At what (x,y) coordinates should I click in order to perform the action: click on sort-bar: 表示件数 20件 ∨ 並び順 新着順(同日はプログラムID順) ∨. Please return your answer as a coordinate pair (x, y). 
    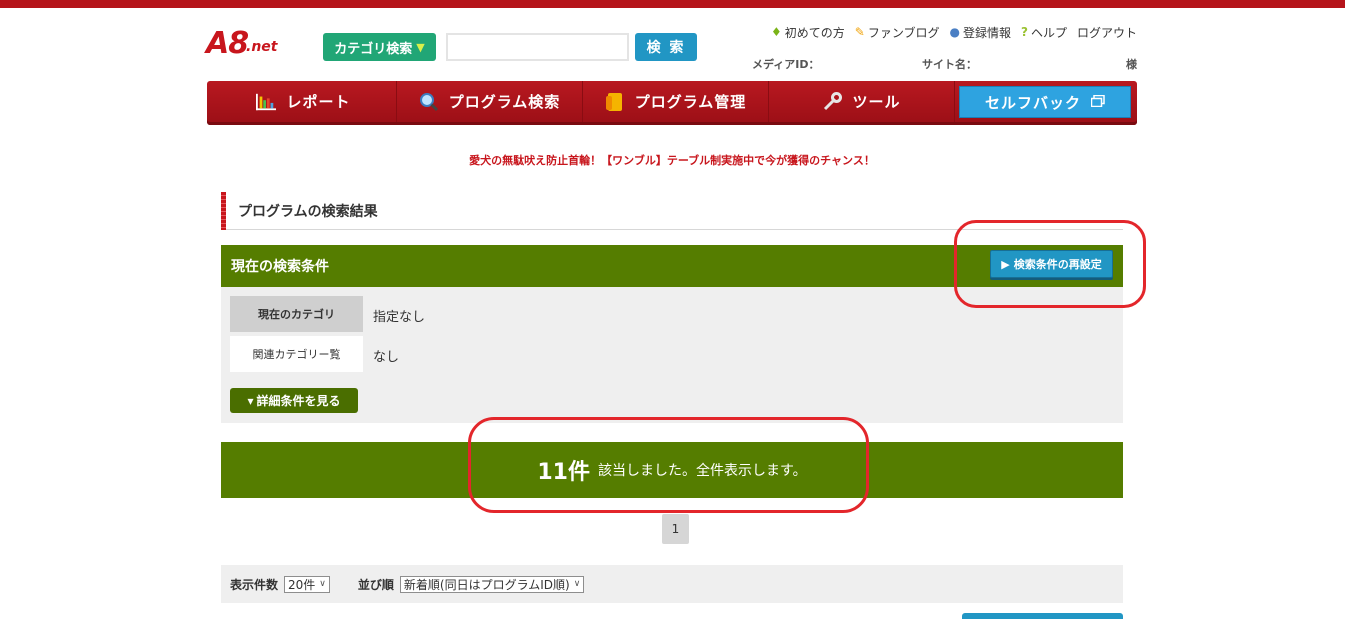
    Looking at the image, I should click on (672, 584).